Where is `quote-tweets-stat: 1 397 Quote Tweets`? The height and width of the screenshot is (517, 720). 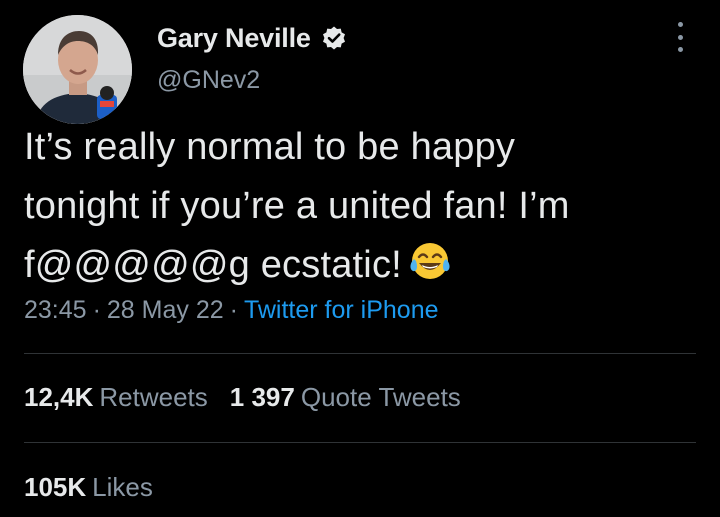 quote-tweets-stat: 1 397 Quote Tweets is located at coordinates (345, 397).